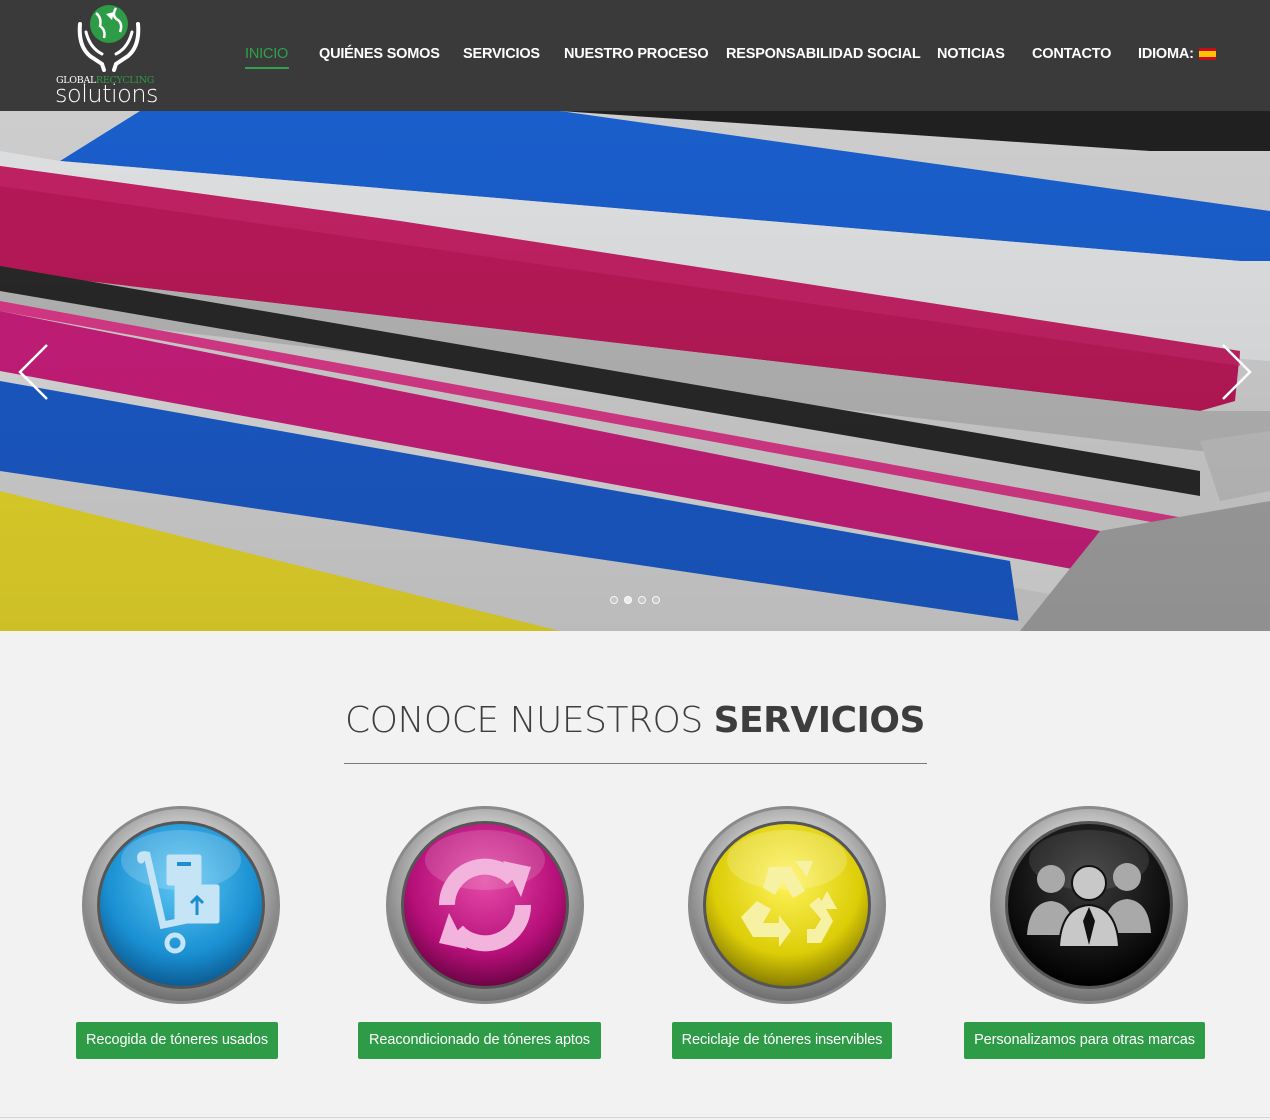 Image resolution: width=1270 pixels, height=1120 pixels. What do you see at coordinates (819, 720) in the screenshot?
I see `services-heading-bold: SERVICIOS` at bounding box center [819, 720].